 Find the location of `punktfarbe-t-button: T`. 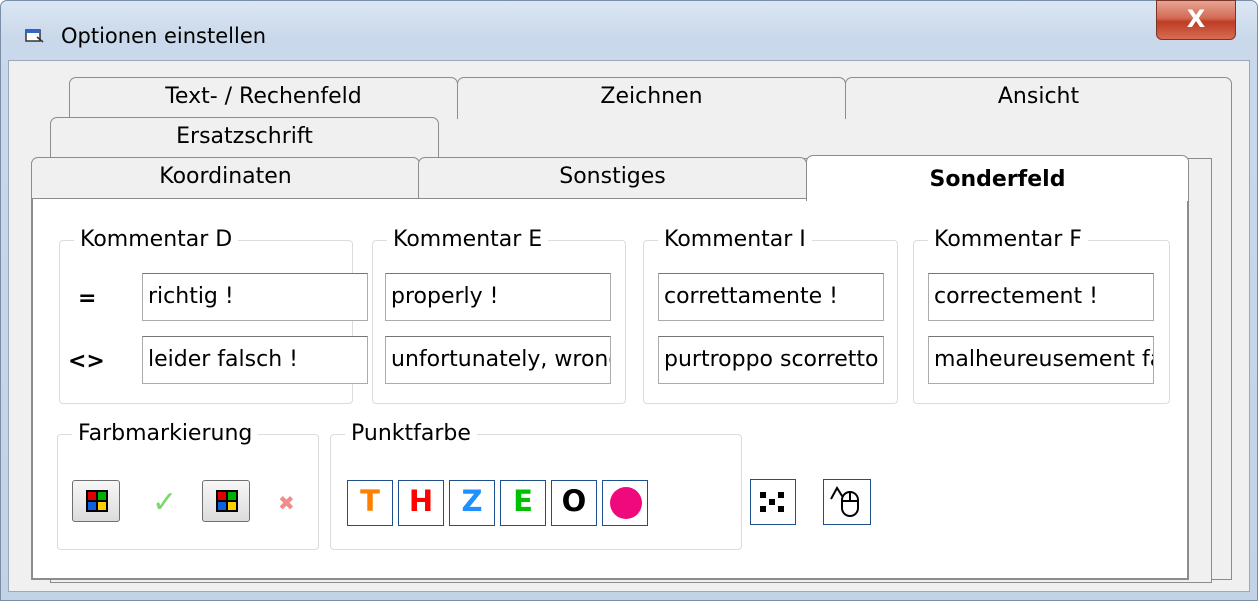

punktfarbe-t-button: T is located at coordinates (370, 503).